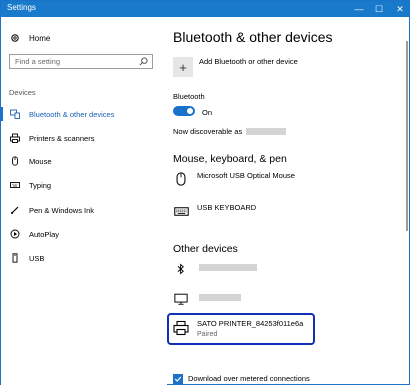 The height and width of the screenshot is (385, 410). Describe the element at coordinates (81, 61) in the screenshot. I see `search-input: Find a setting` at that location.